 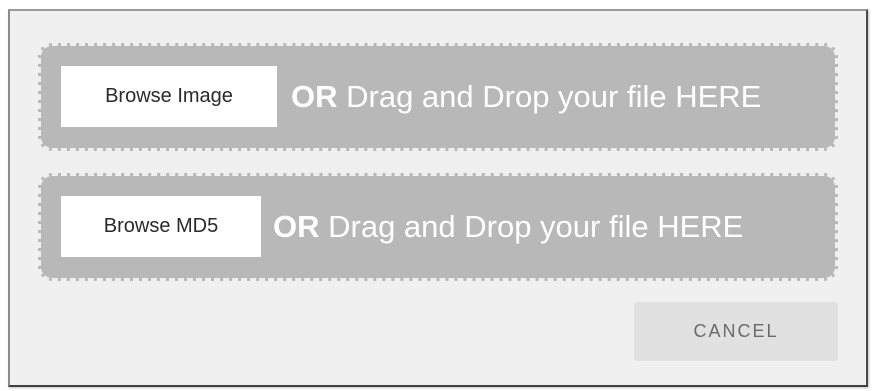 What do you see at coordinates (508, 226) in the screenshot?
I see `md5-drop-instructions: OR Drag and Drop your file HERE` at bounding box center [508, 226].